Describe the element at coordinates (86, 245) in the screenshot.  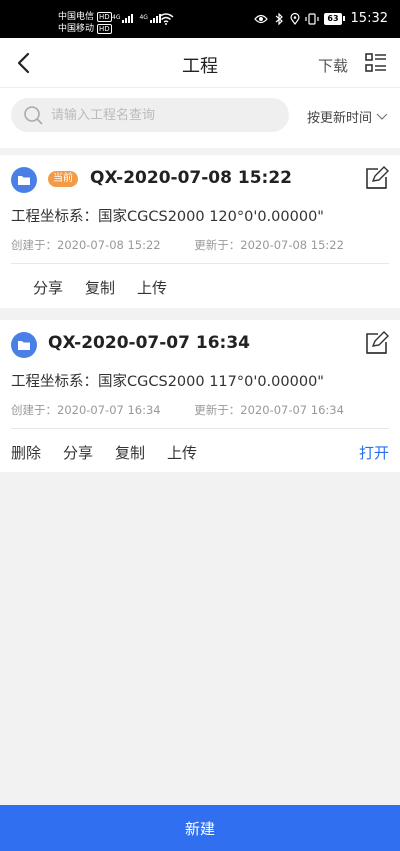
I see `created-time: 创建于：2020-07-08 15:22` at that location.